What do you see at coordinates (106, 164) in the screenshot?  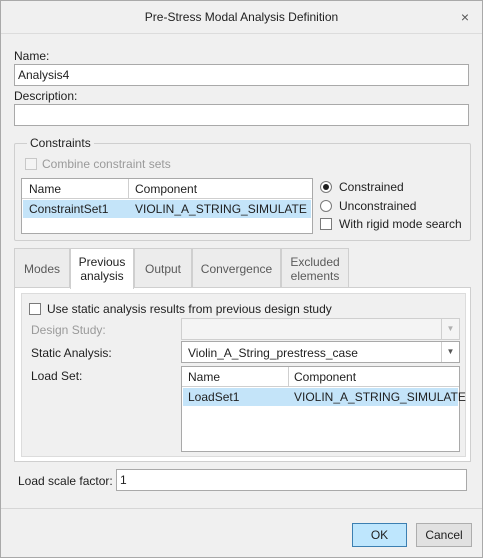 I see `combine-constraint-sets-label: Combine constraint sets` at bounding box center [106, 164].